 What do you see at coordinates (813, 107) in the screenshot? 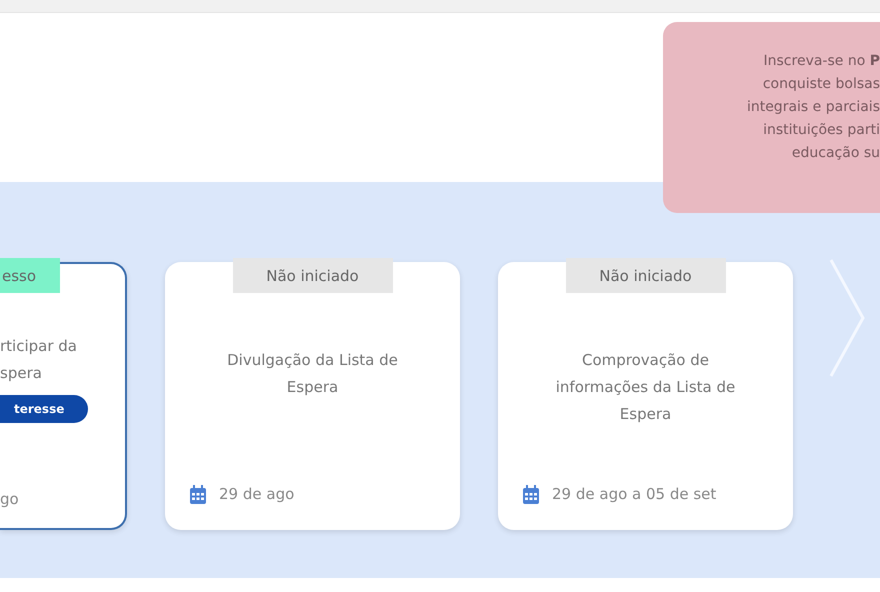
I see `promo-text: integrais e parciais` at bounding box center [813, 107].